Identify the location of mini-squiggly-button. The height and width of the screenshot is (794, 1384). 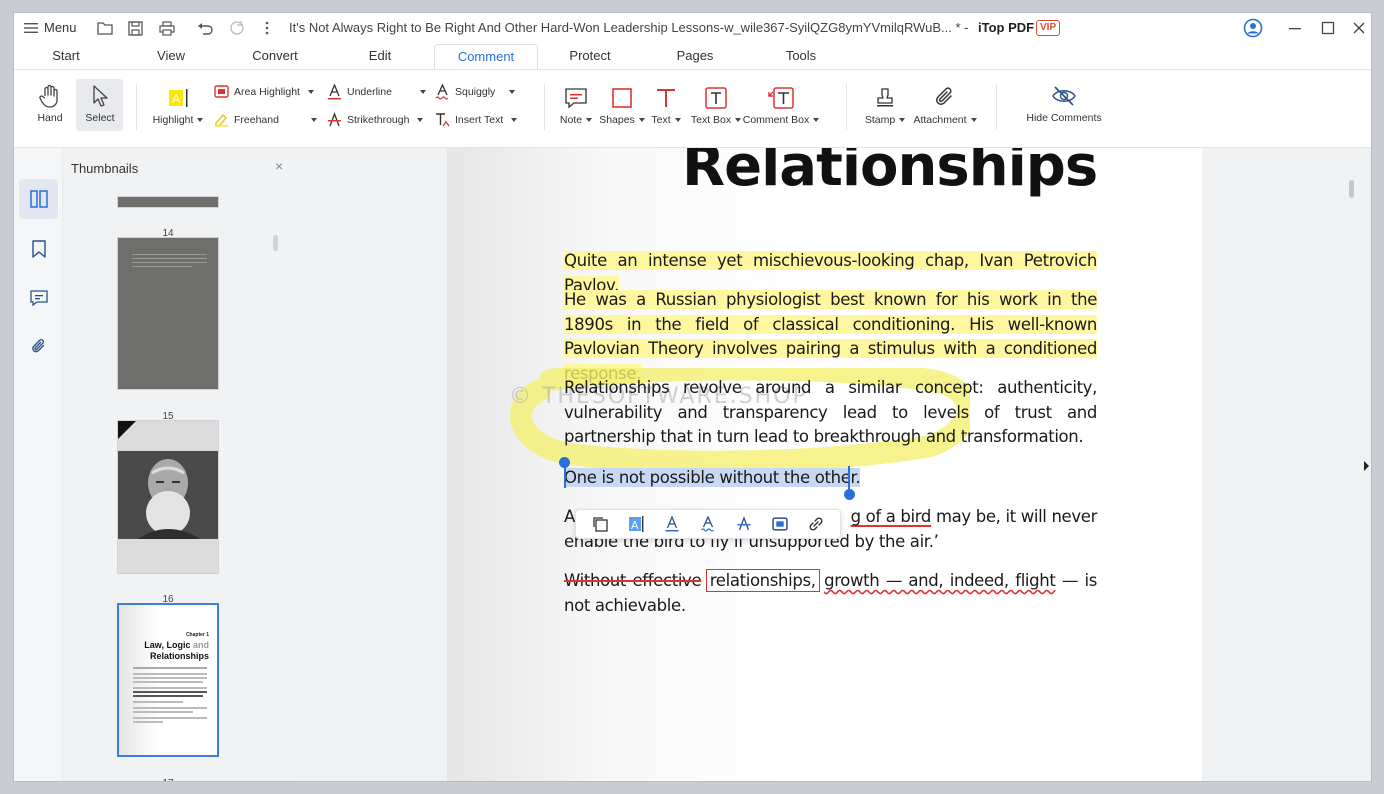
(708, 524).